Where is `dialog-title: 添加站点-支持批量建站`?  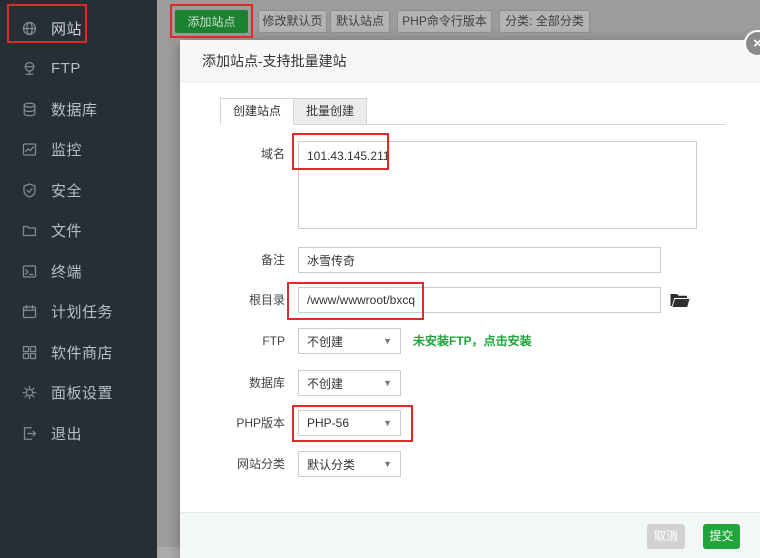
dialog-title: 添加站点-支持批量建站 is located at coordinates (470, 61).